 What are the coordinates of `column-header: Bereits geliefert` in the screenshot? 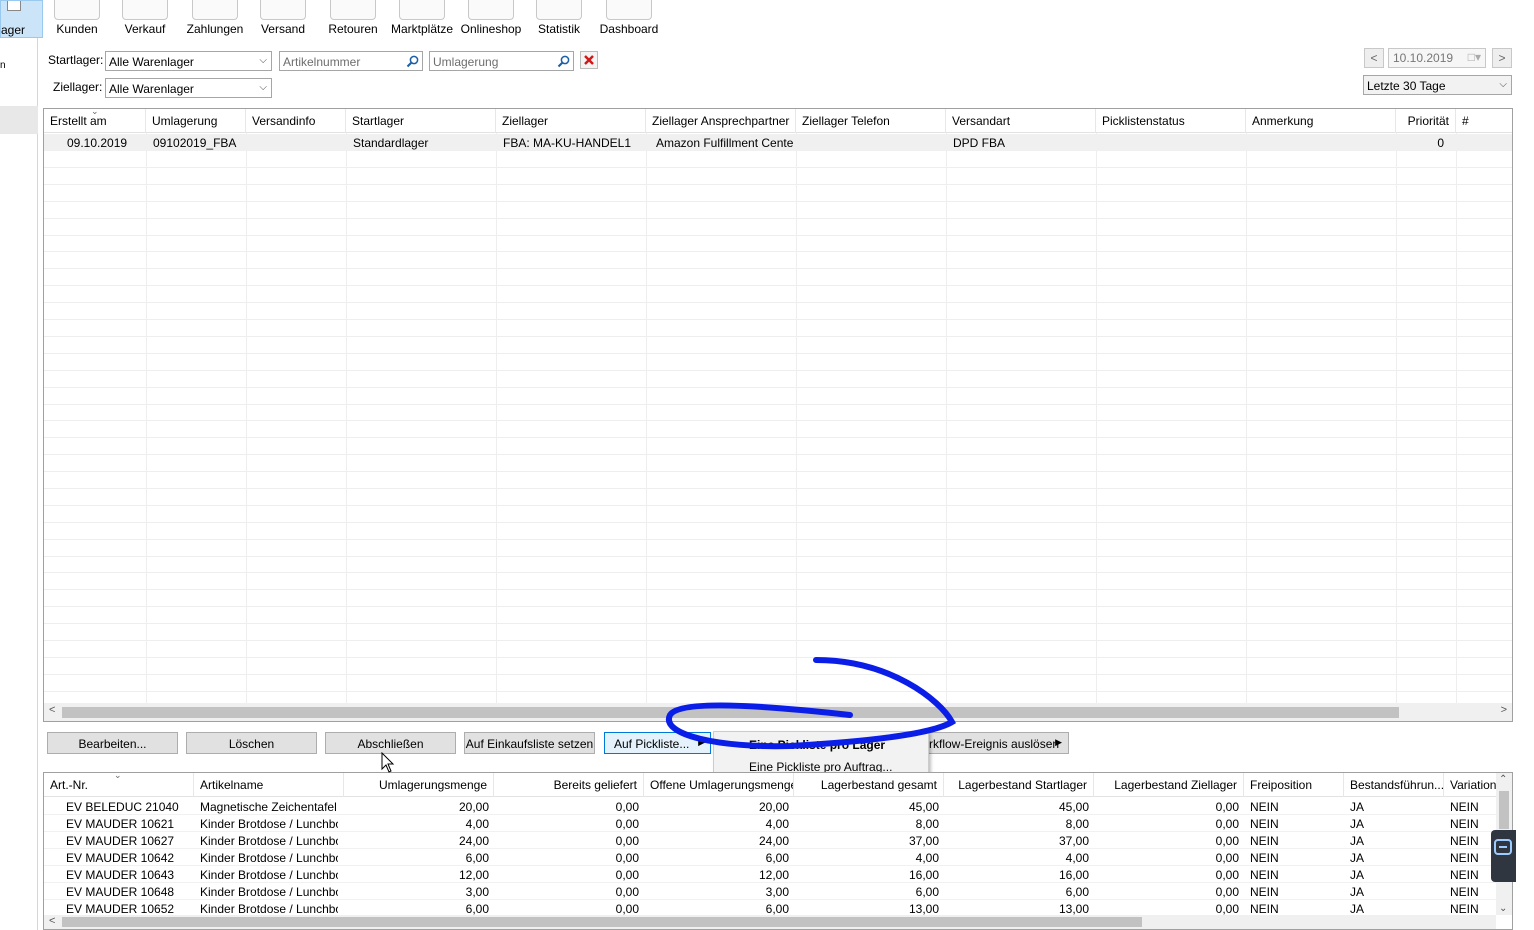 It's located at (569, 785).